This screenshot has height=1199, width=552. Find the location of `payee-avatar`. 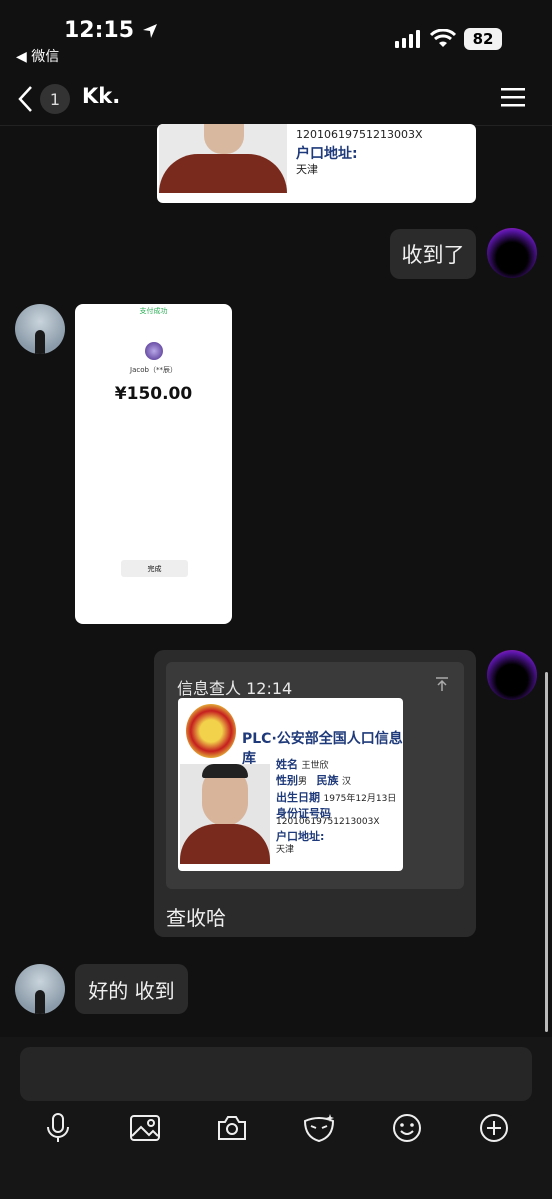

payee-avatar is located at coordinates (154, 351).